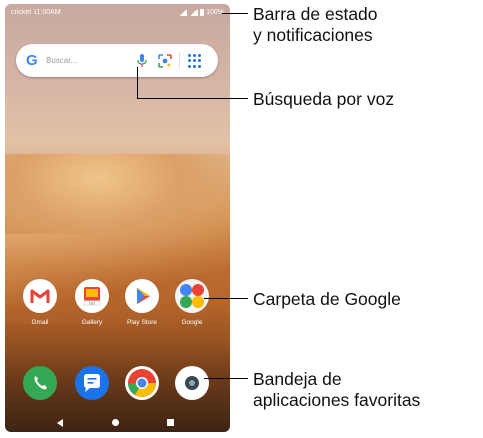  What do you see at coordinates (117, 13) in the screenshot?
I see `status-bar: cricket 11:00AM 100%` at bounding box center [117, 13].